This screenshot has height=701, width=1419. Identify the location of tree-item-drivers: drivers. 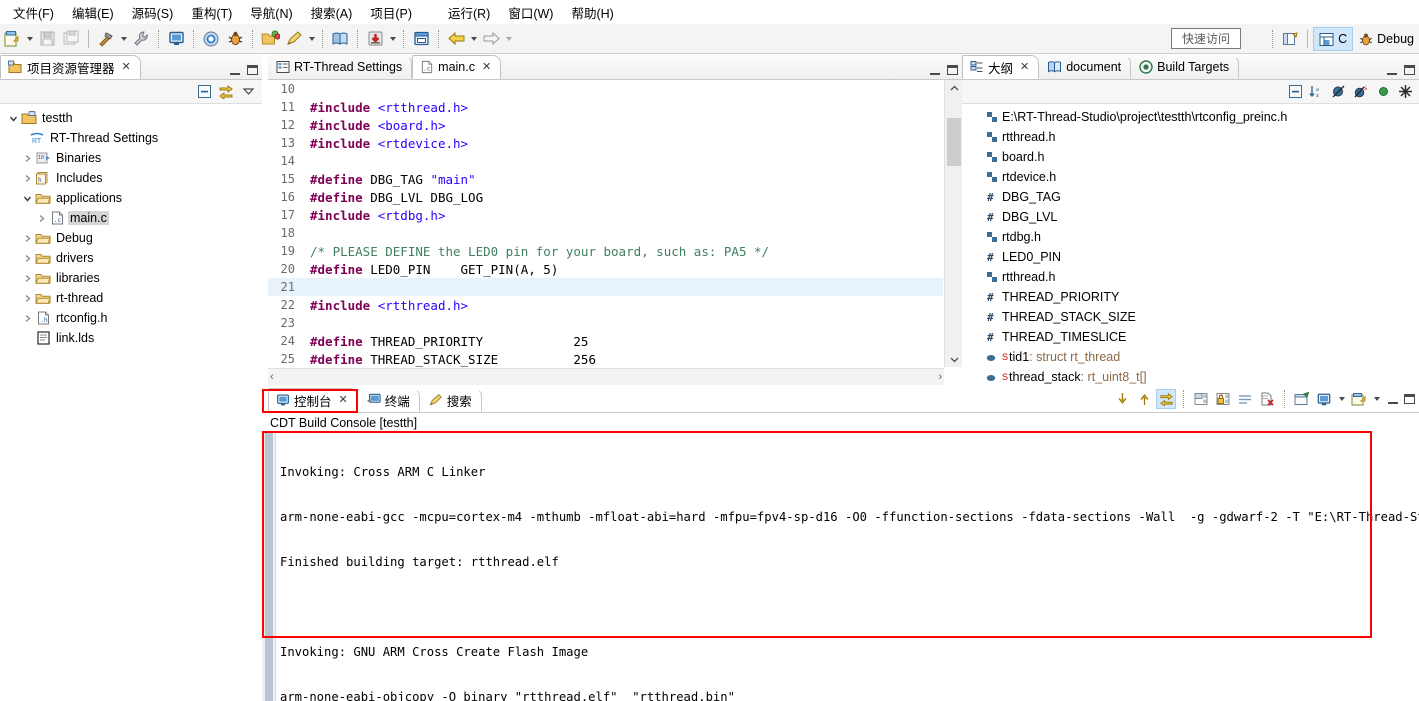
(131, 258).